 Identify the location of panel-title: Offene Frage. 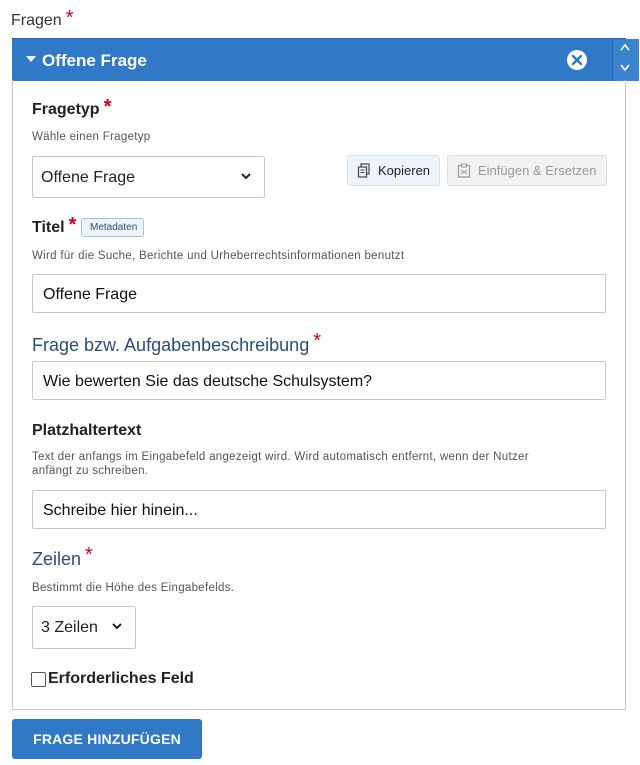
(94, 60).